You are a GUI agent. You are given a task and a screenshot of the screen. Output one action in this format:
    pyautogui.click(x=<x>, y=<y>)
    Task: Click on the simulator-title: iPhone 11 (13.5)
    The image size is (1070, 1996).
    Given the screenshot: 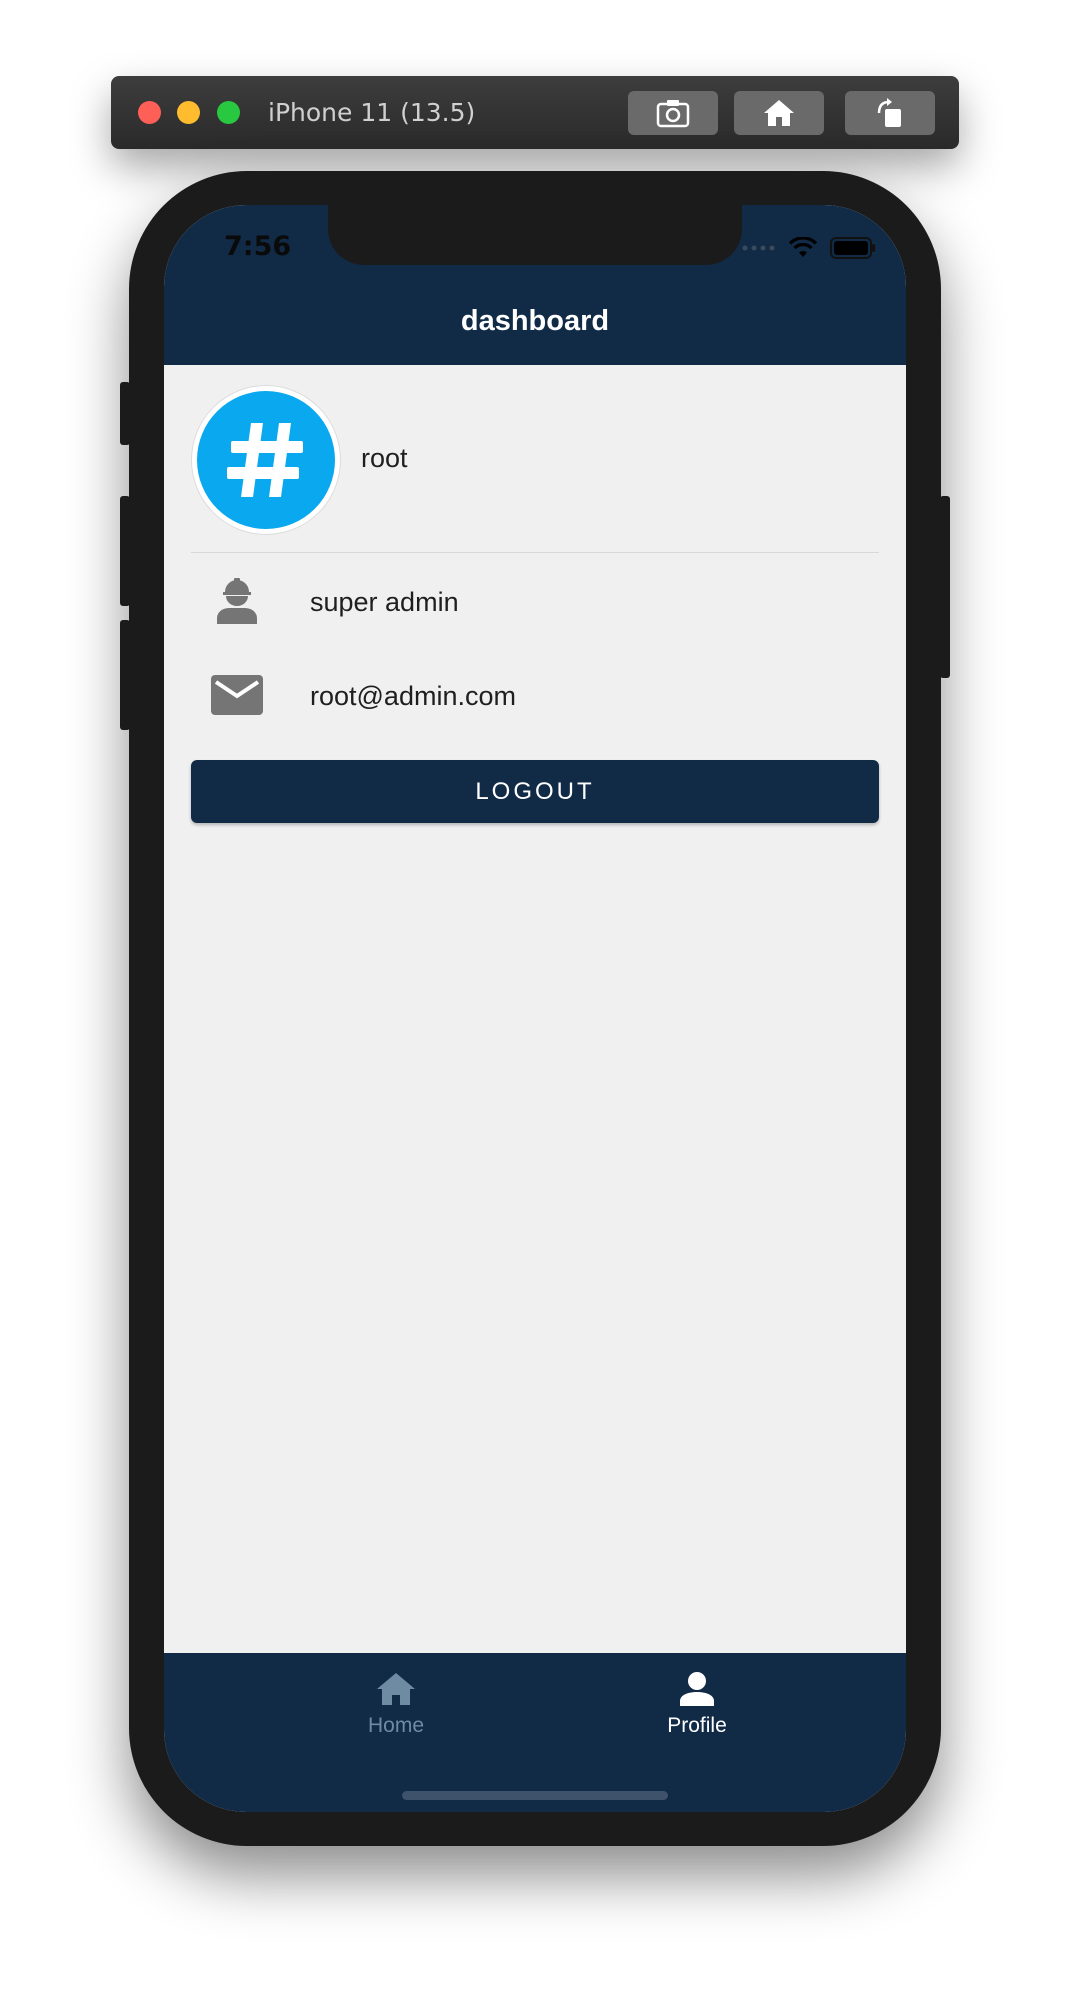 What is the action you would take?
    pyautogui.click(x=372, y=112)
    